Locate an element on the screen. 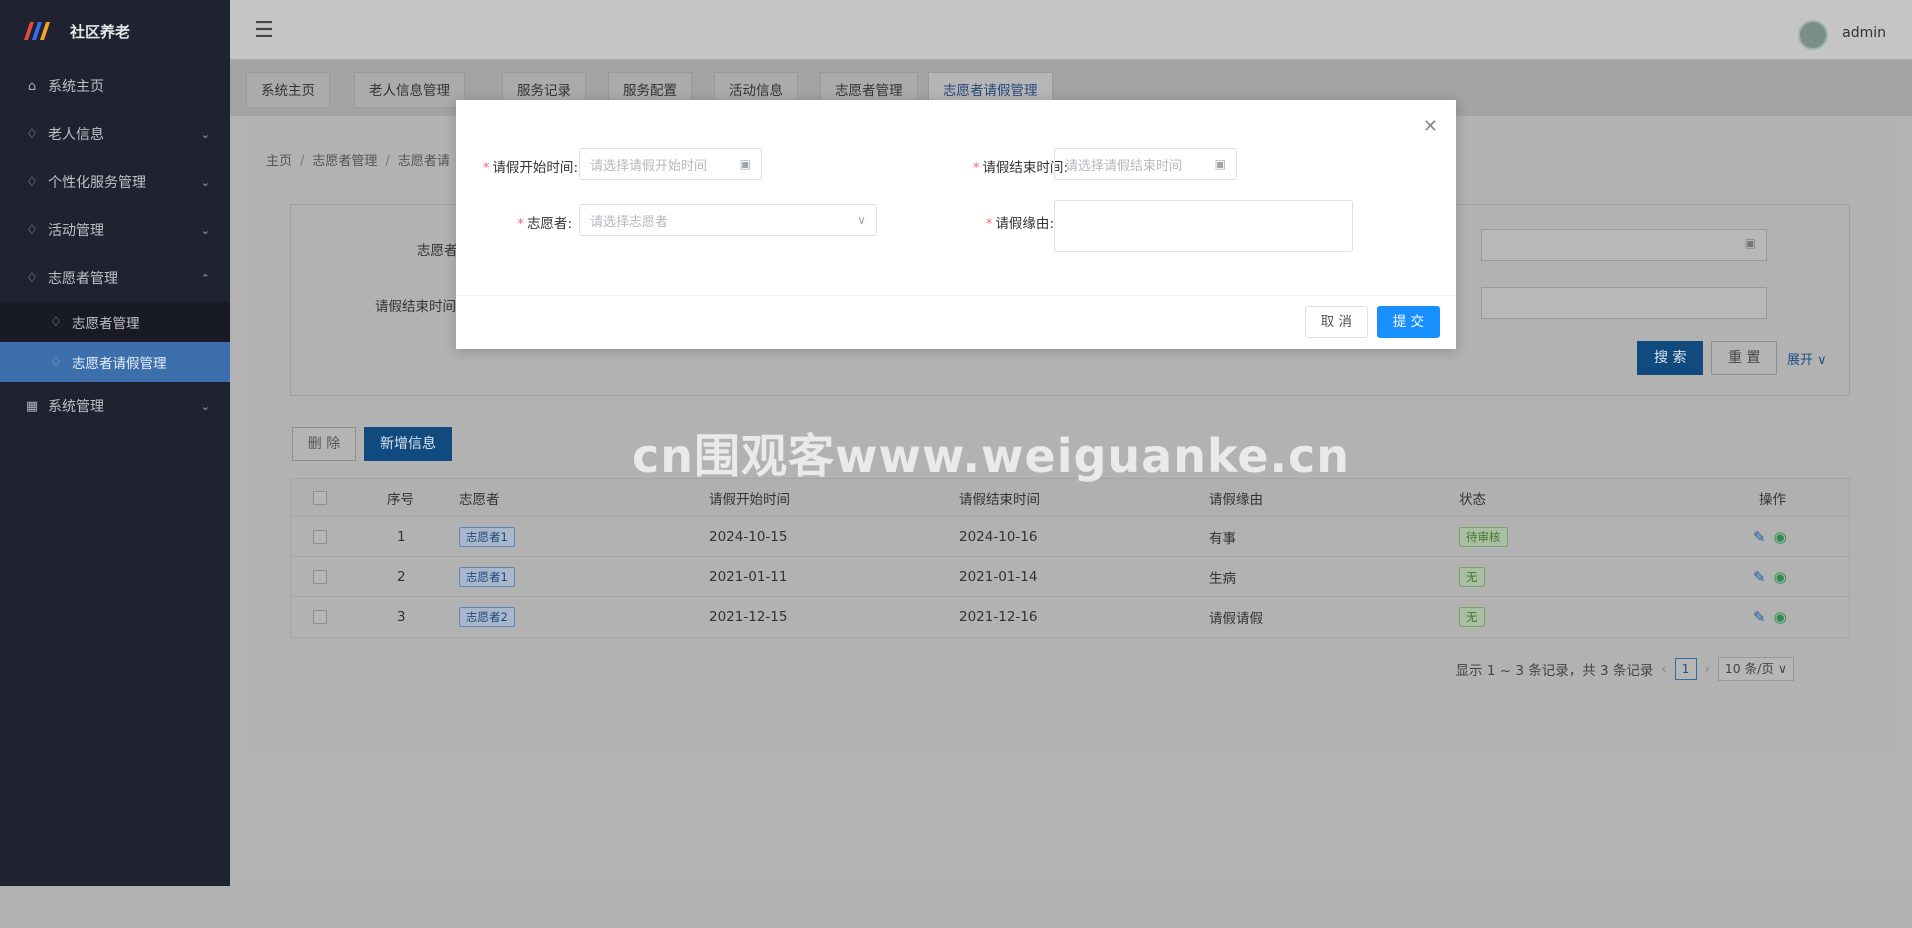 This screenshot has height=928, width=1912. sidebar-item-label: 活动管理 is located at coordinates (76, 231).